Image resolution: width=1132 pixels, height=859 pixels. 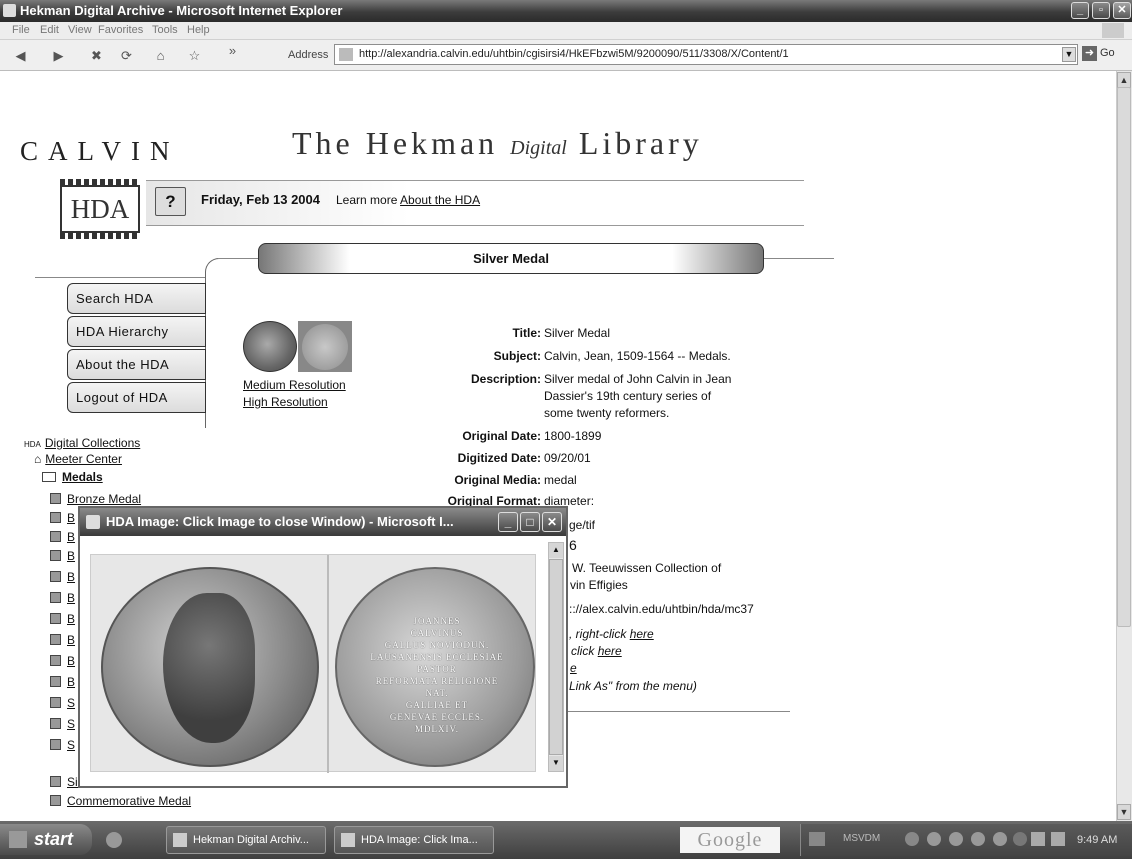 I want to click on scroll-thumb, so click(x=556, y=657).